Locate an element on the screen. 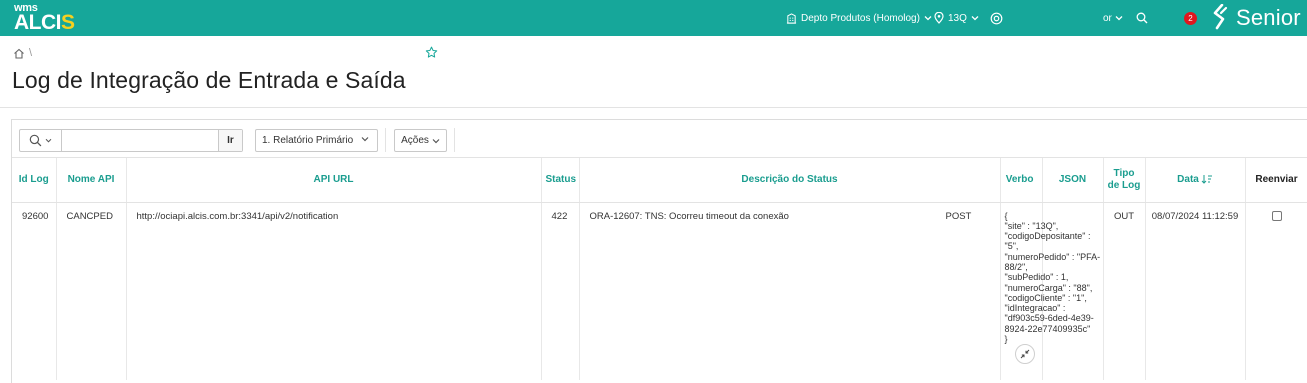  search-bar: Ir is located at coordinates (131, 140).